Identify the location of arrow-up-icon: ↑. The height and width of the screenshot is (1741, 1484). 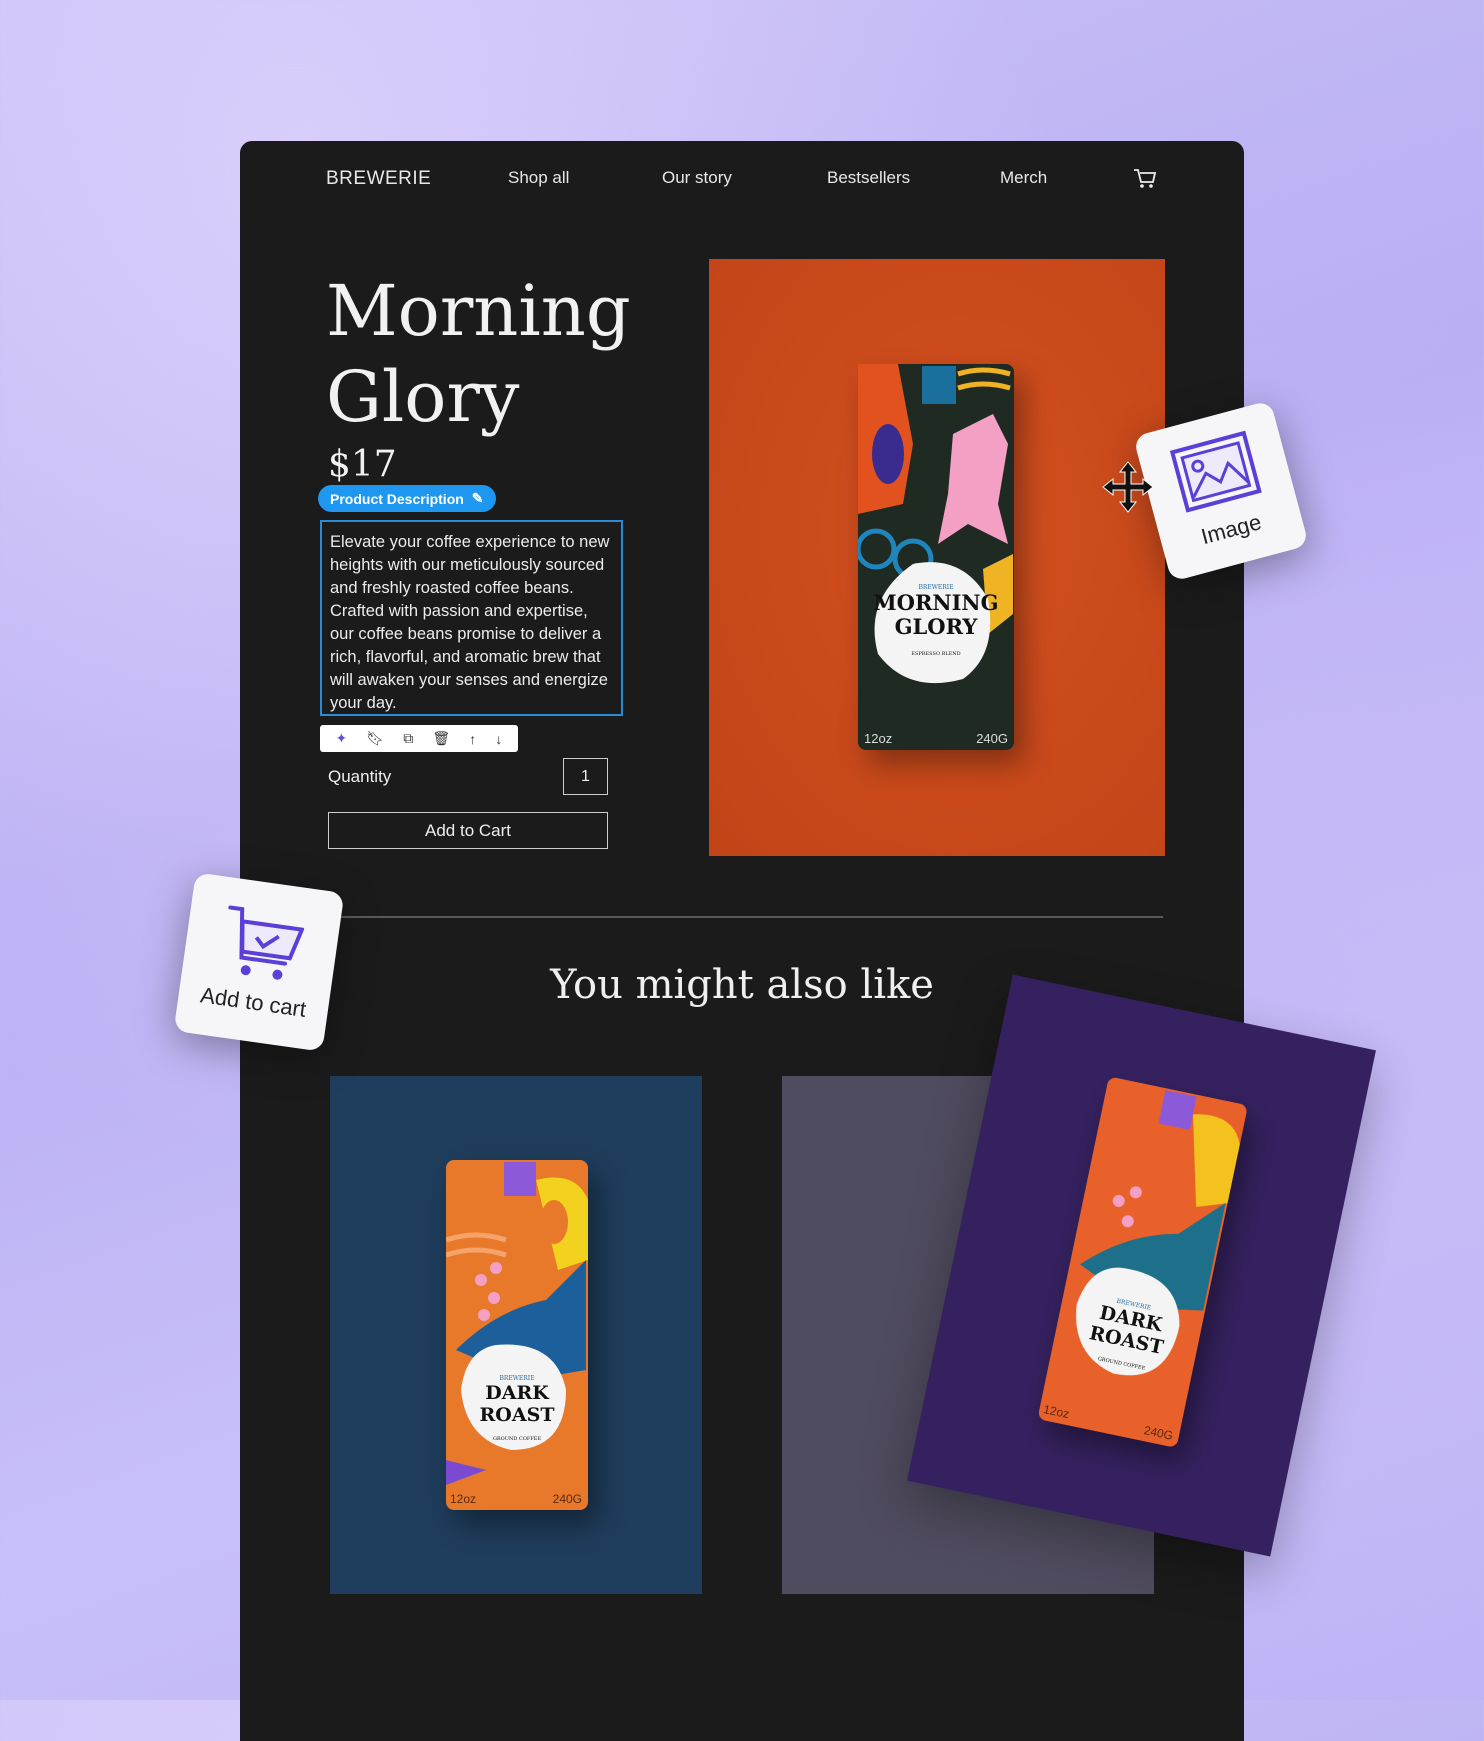
(472, 739).